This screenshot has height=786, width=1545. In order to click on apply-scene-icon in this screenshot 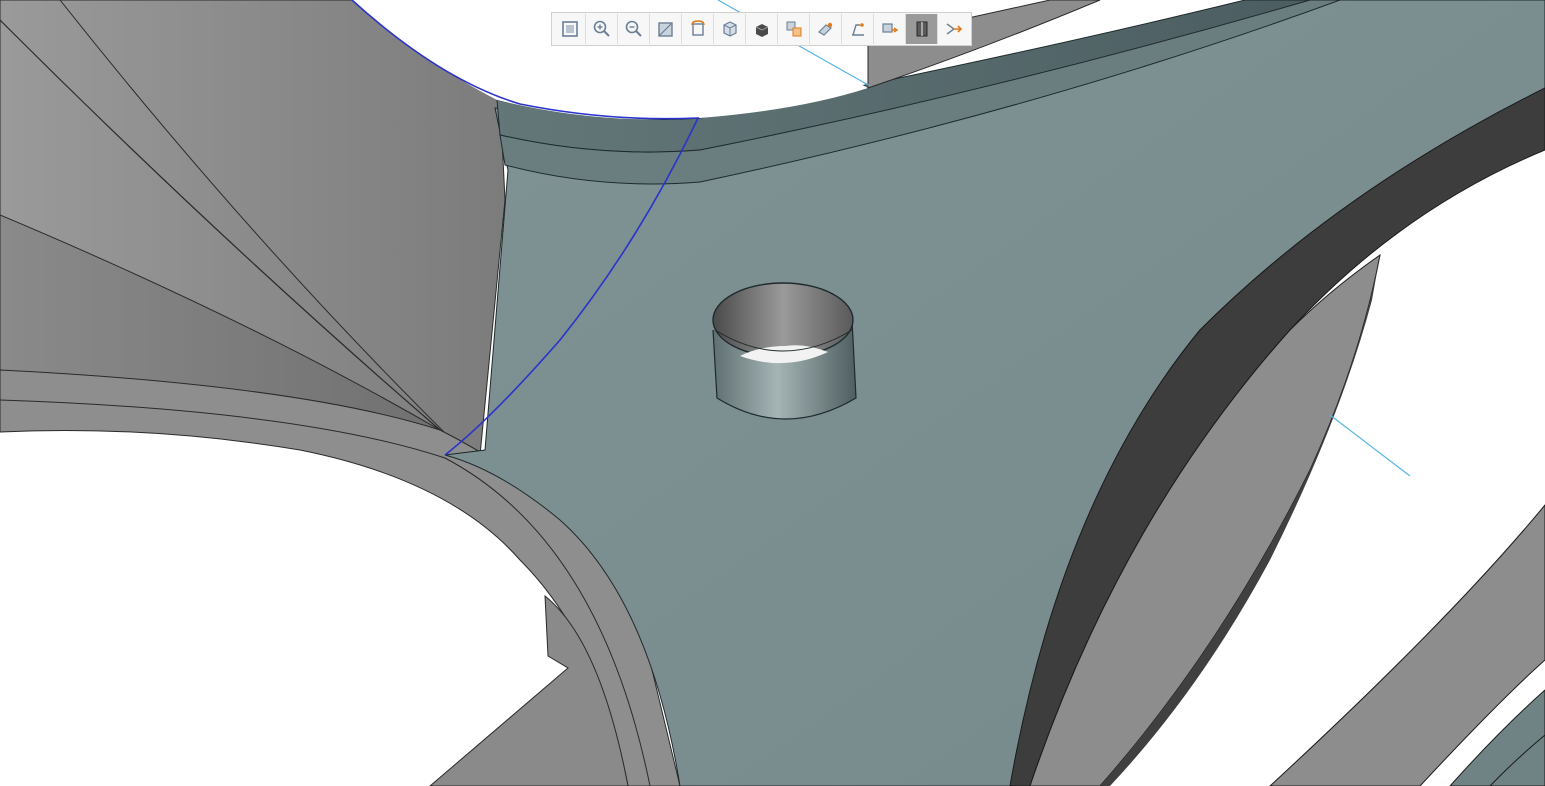, I will do `click(857, 29)`.